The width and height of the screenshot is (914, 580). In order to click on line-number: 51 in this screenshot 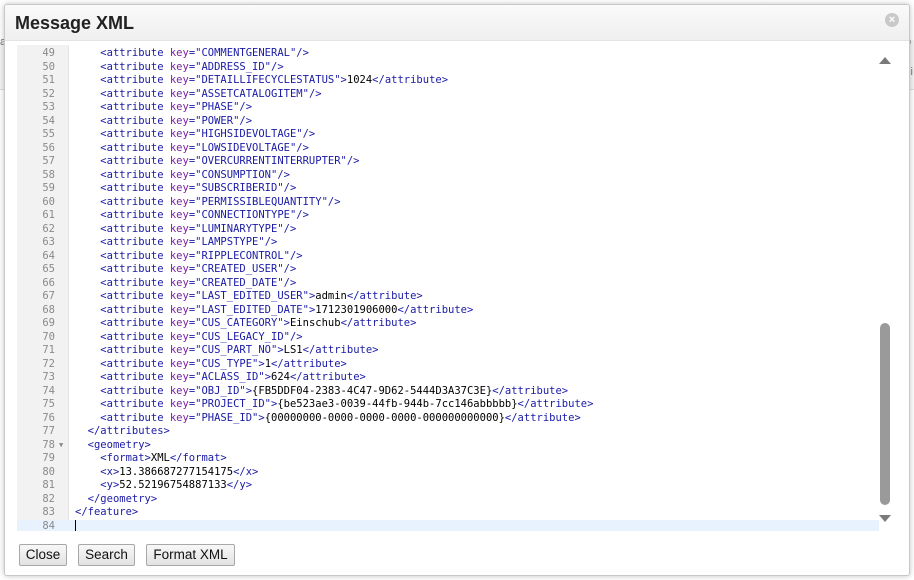, I will do `click(48, 80)`.